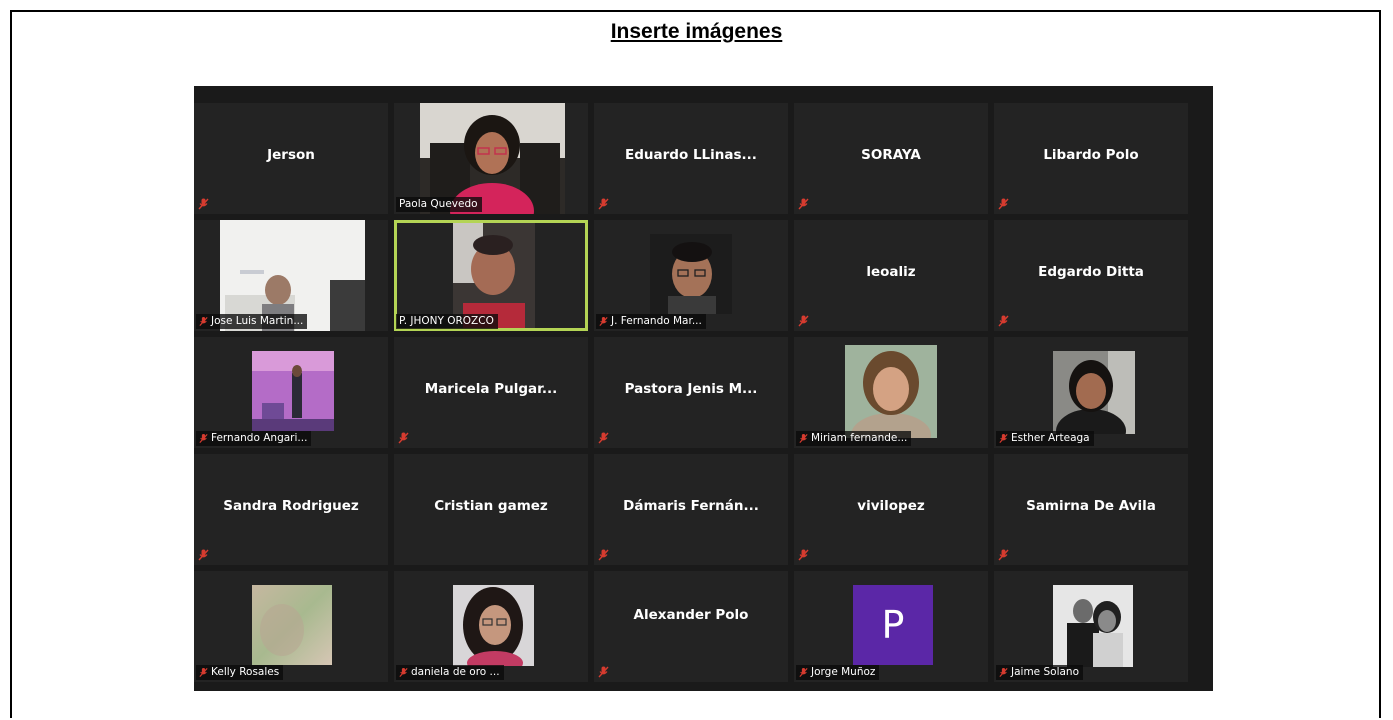 The height and width of the screenshot is (720, 1393). What do you see at coordinates (245, 672) in the screenshot?
I see `participant-name: Kelly Rosales` at bounding box center [245, 672].